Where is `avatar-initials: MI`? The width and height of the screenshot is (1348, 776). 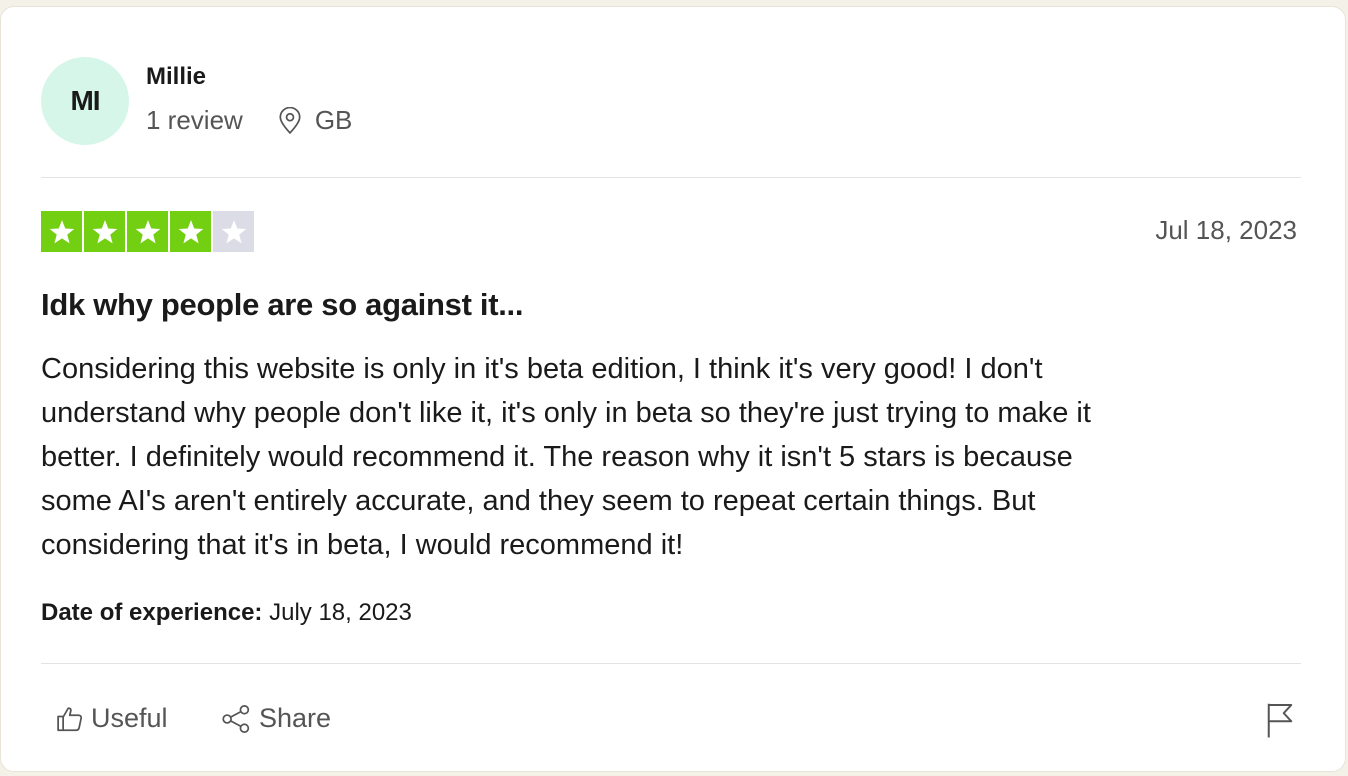 avatar-initials: MI is located at coordinates (85, 100).